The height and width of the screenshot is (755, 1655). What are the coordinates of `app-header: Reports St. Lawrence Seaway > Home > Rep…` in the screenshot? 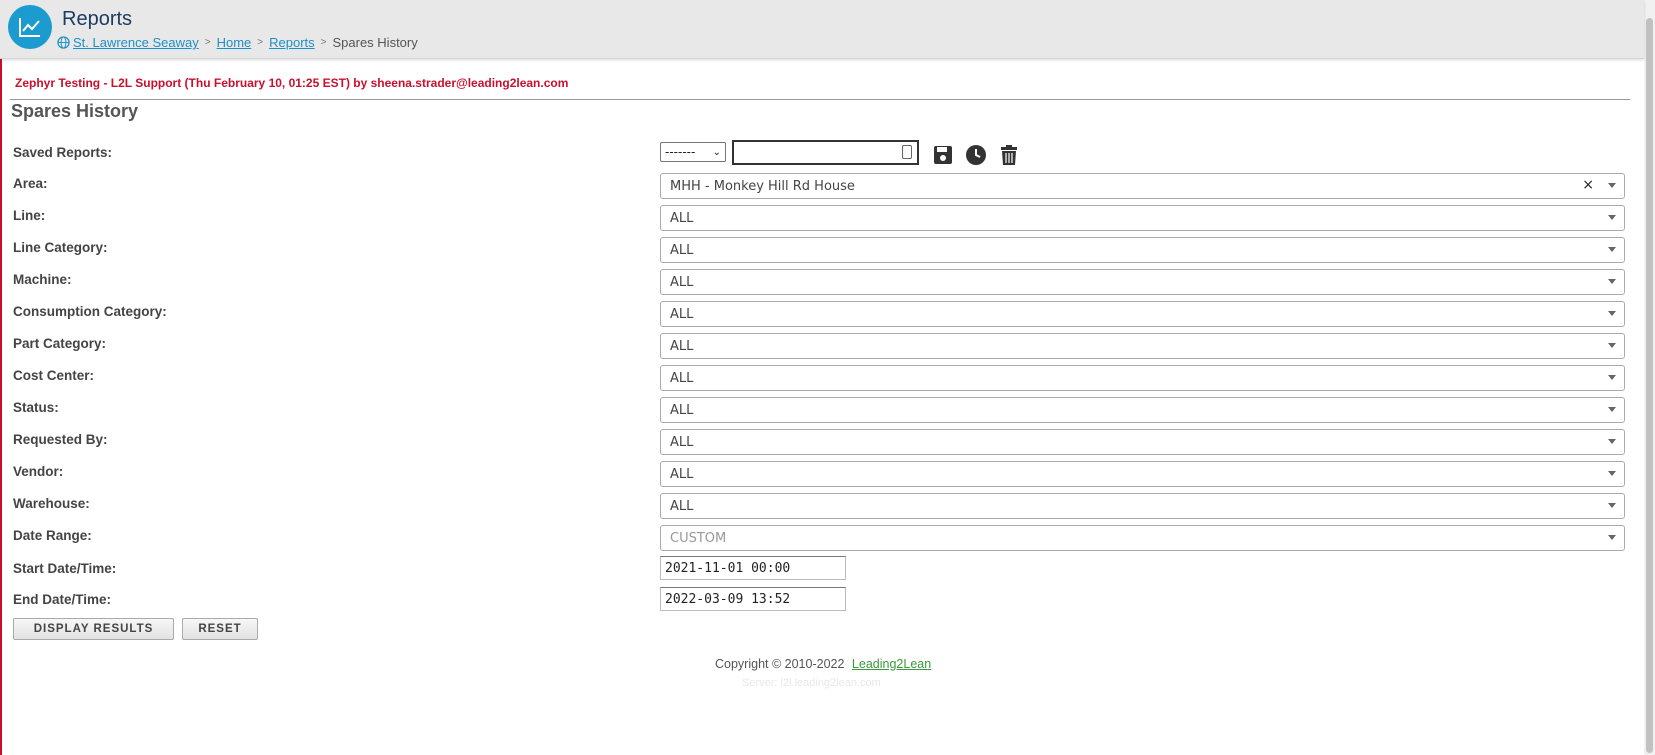 It's located at (822, 29).